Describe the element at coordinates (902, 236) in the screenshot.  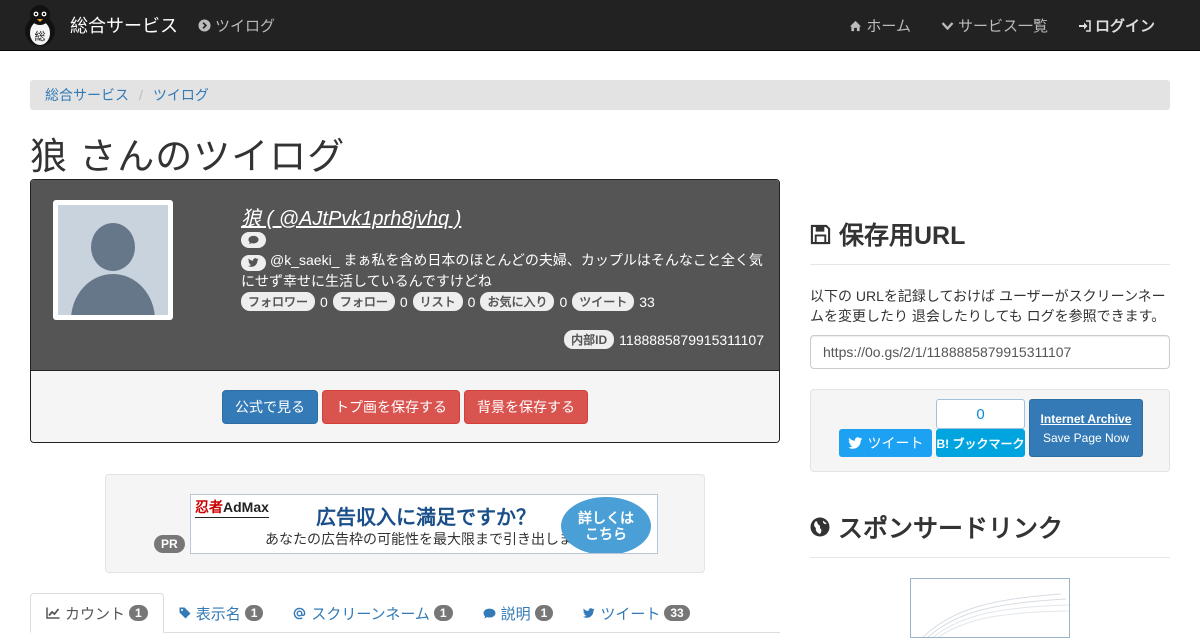
I see `save-url-title: 保存用URL` at that location.